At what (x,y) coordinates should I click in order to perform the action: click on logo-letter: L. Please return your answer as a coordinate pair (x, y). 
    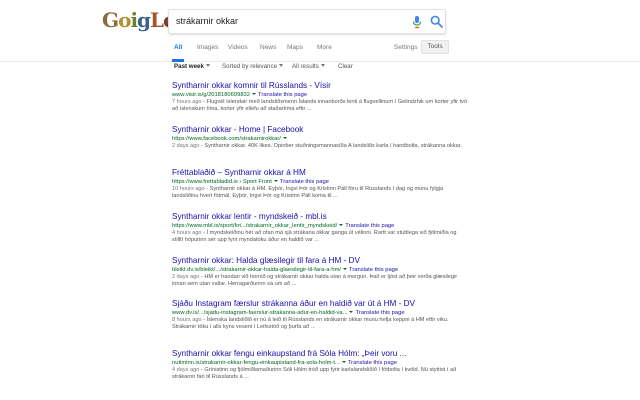
    Looking at the image, I should click on (157, 20).